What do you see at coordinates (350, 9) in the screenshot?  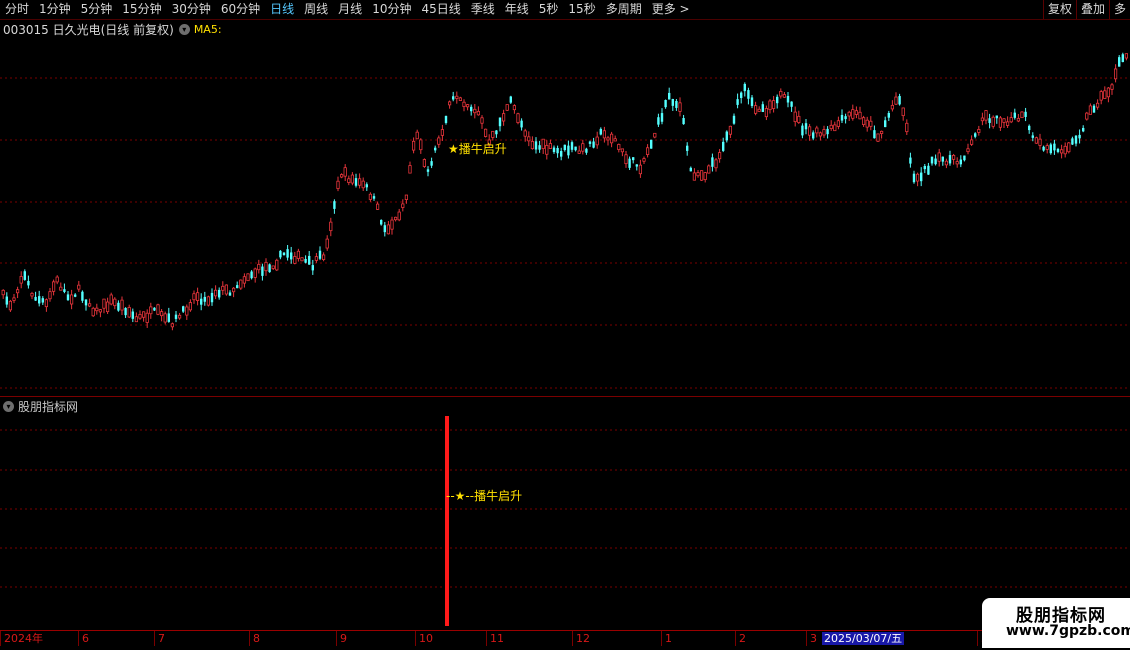 I see `tab-period-8: 月线` at bounding box center [350, 9].